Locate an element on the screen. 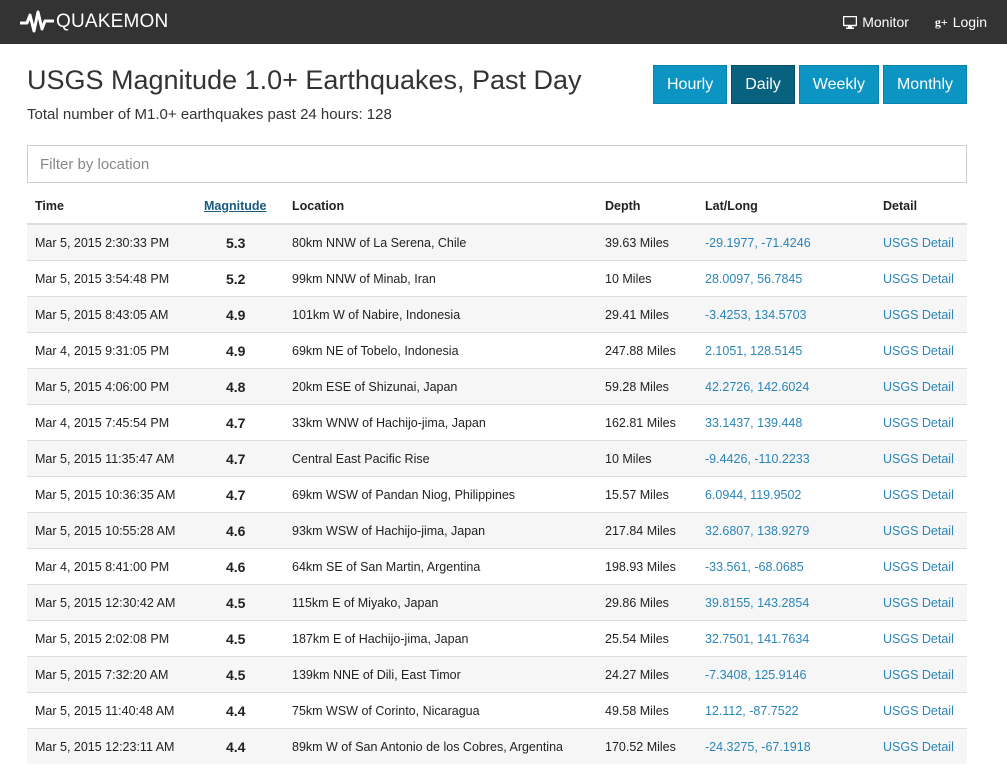  latlong-cell: -3.4253, 134.5703 is located at coordinates (786, 314).